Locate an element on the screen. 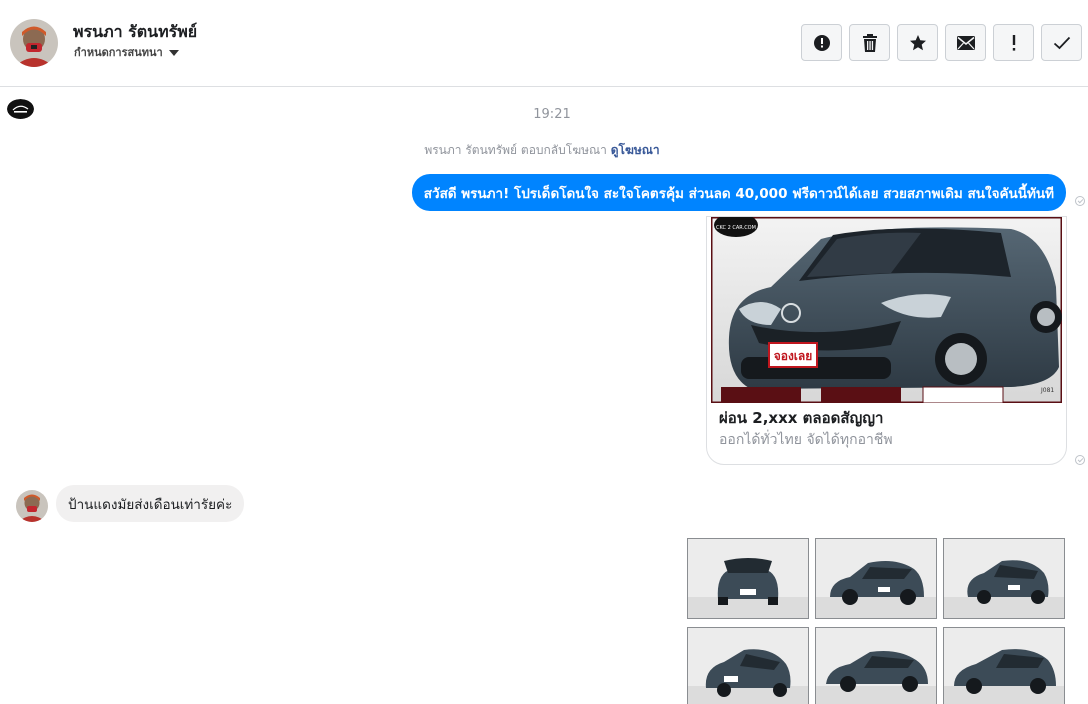 This screenshot has height=704, width=1088. caret-down-icon is located at coordinates (173, 52).